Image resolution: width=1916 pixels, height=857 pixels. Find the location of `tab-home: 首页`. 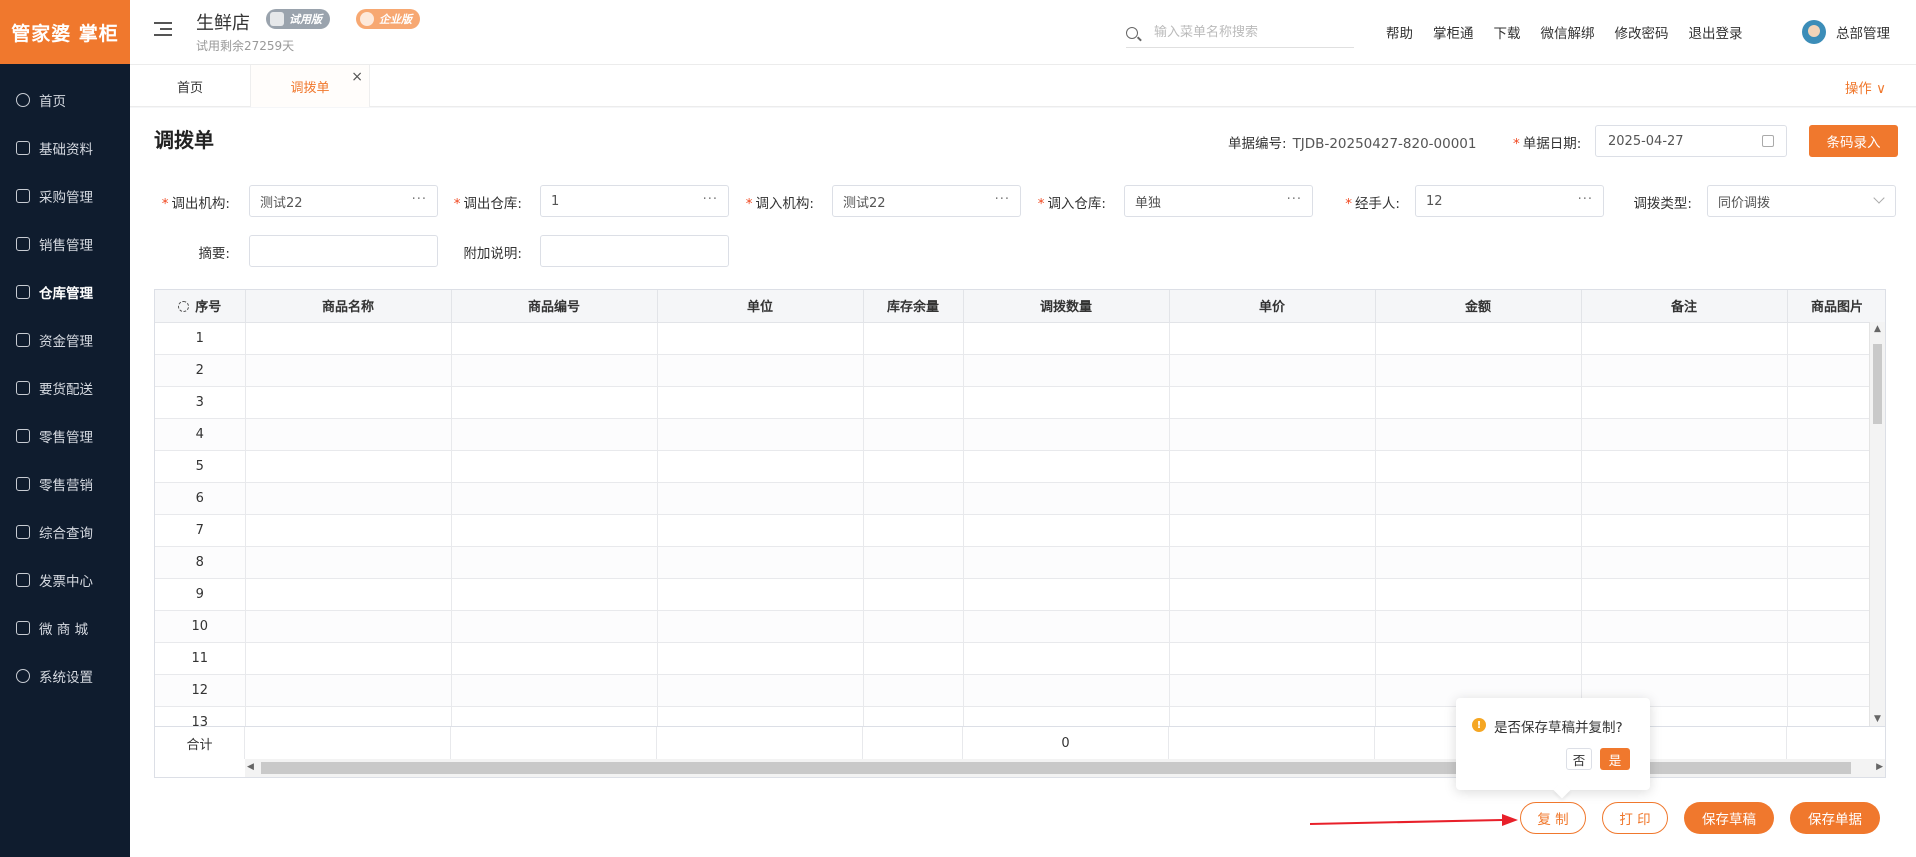

tab-home: 首页 is located at coordinates (190, 86).